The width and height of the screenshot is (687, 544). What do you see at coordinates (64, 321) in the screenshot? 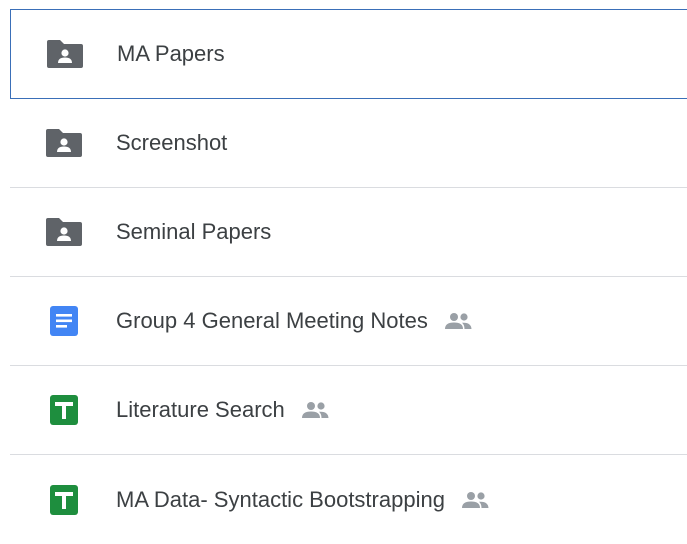
I see `google-docs-icon` at bounding box center [64, 321].